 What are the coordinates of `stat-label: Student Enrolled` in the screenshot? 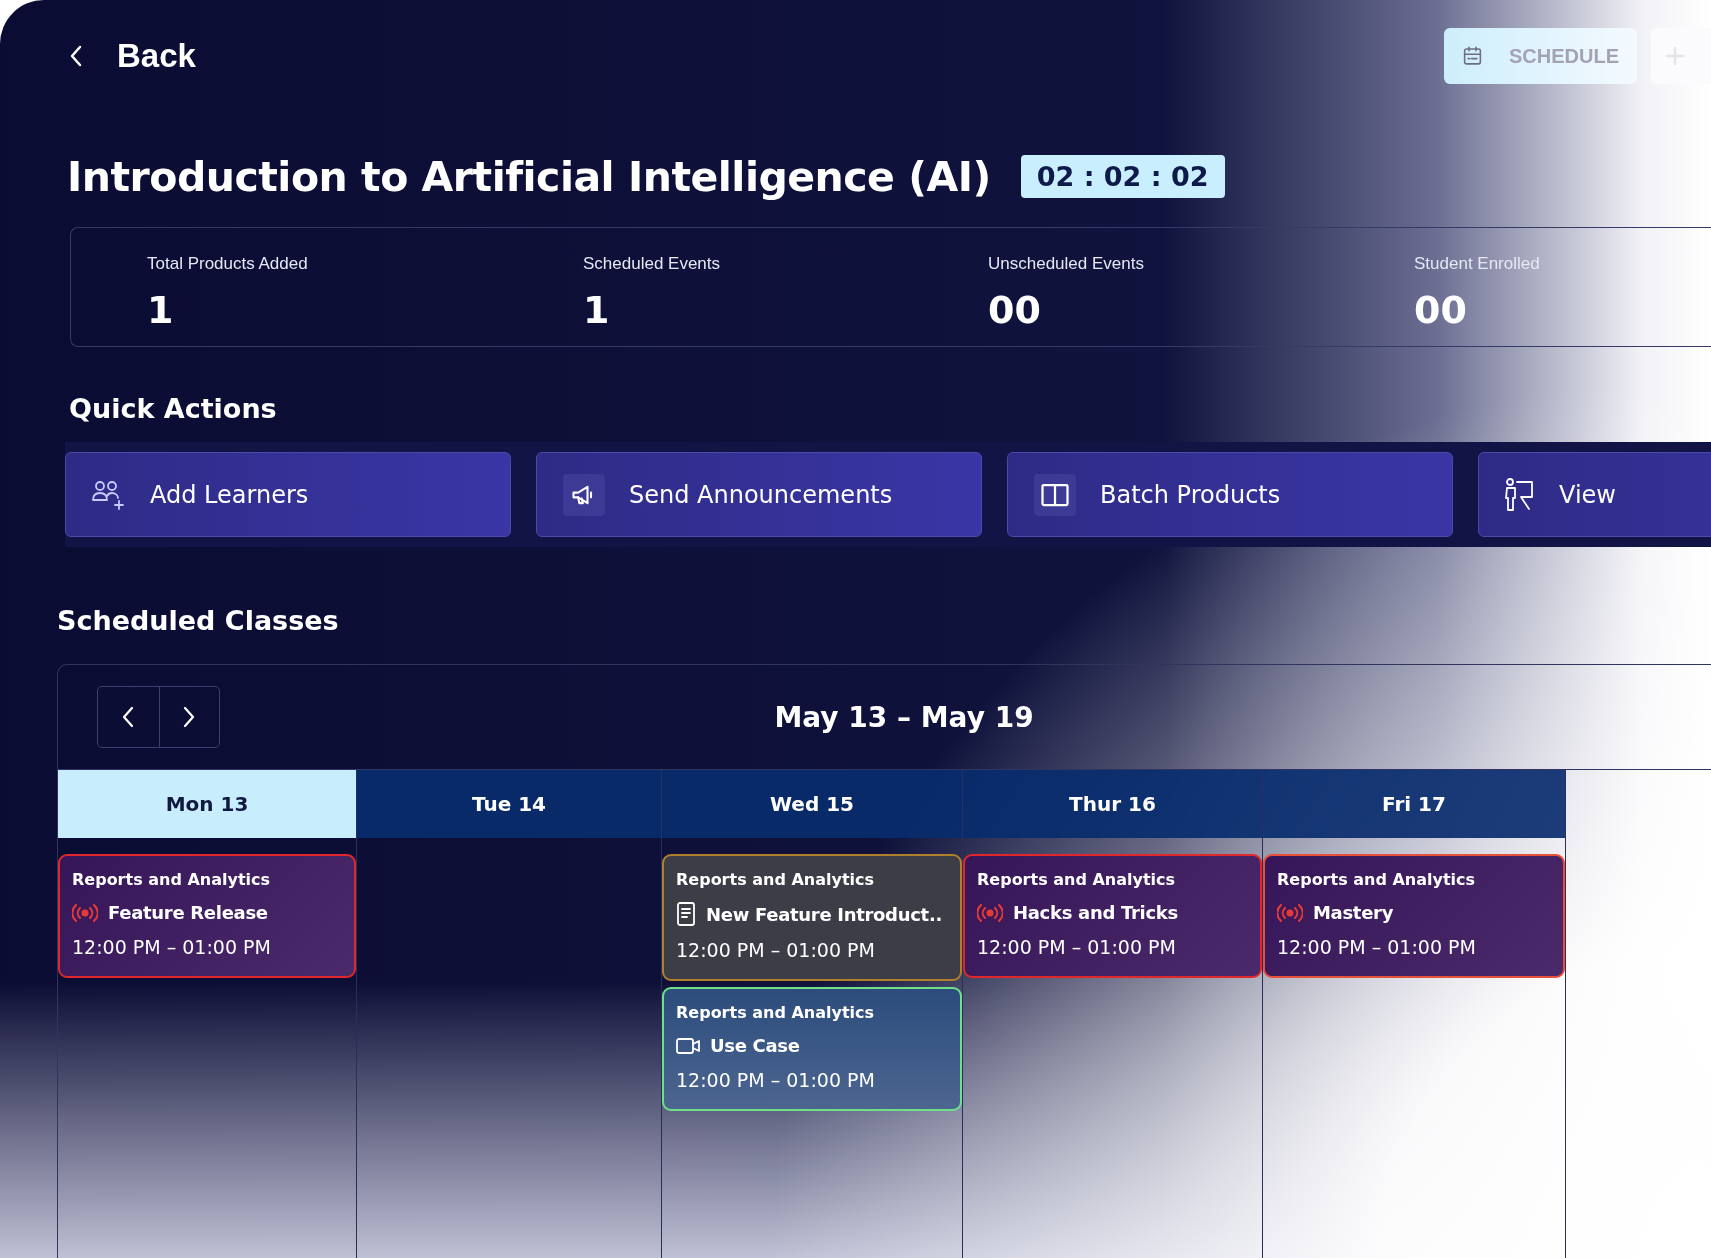 It's located at (1477, 263).